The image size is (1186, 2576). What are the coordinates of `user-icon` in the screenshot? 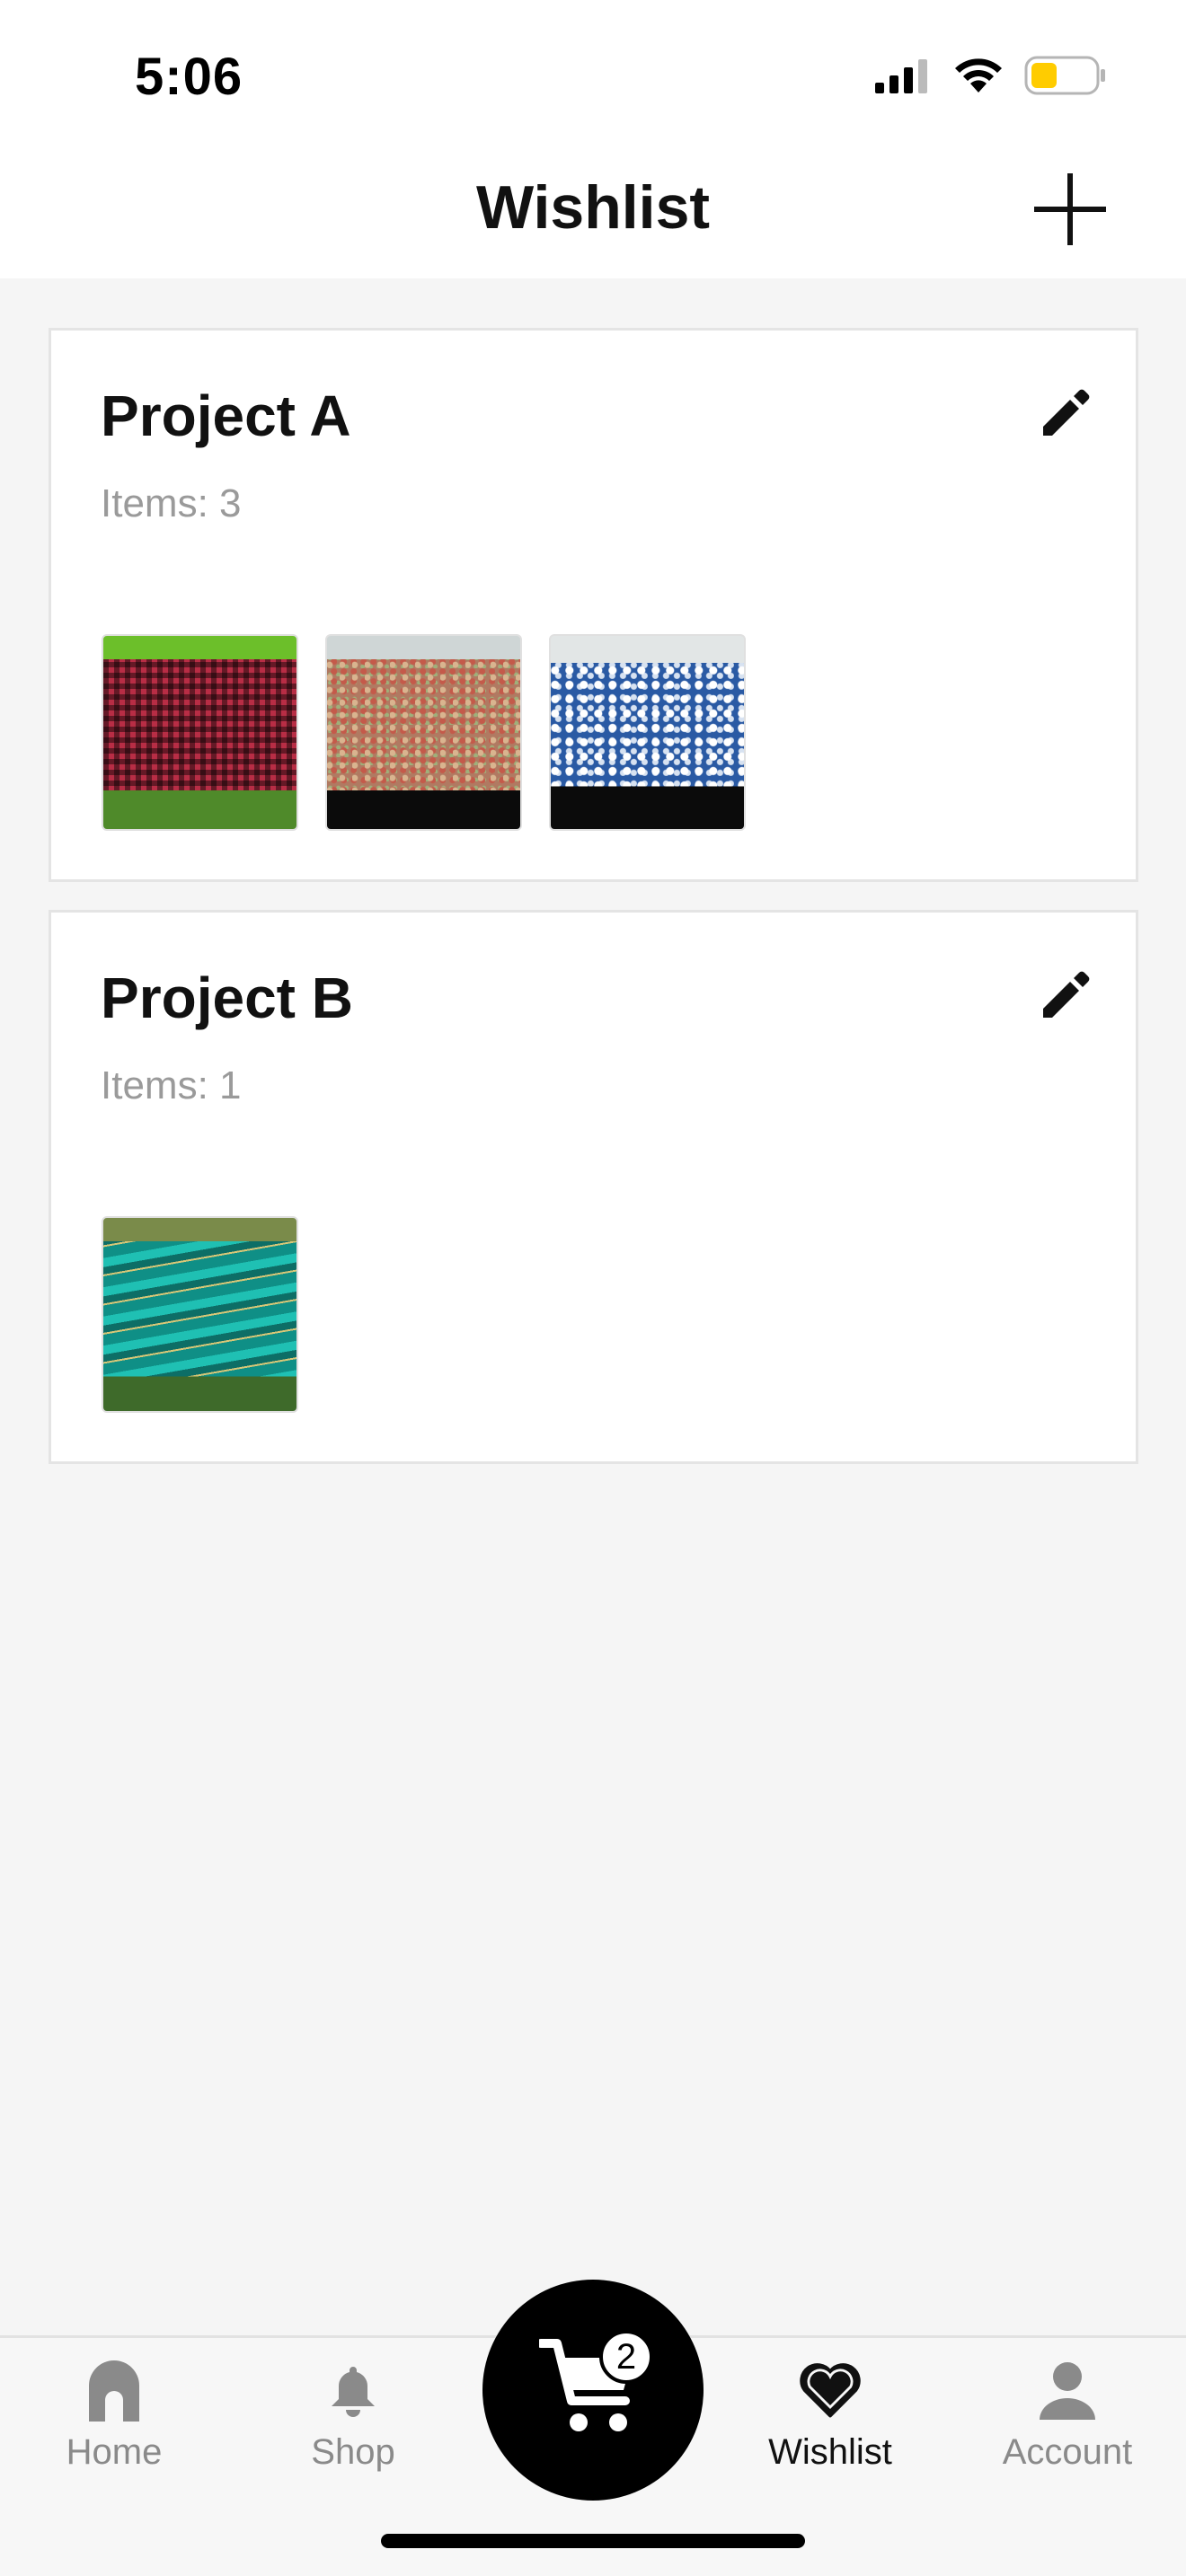 It's located at (1067, 2391).